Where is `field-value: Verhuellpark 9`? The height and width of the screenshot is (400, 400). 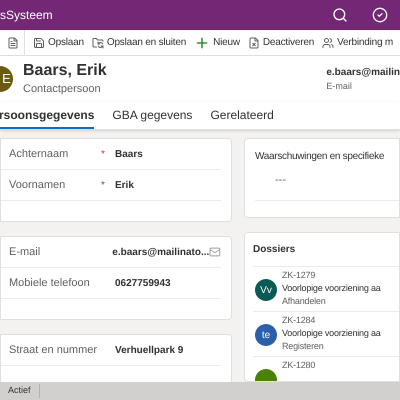 field-value: Verhuellpark 9 is located at coordinates (149, 350).